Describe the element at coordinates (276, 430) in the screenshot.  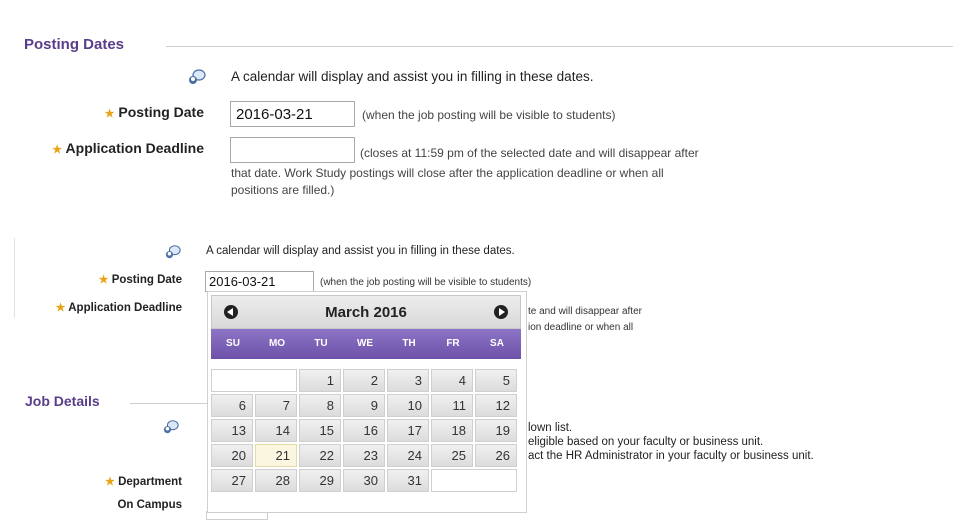
I see `day-cell-14: 14` at that location.